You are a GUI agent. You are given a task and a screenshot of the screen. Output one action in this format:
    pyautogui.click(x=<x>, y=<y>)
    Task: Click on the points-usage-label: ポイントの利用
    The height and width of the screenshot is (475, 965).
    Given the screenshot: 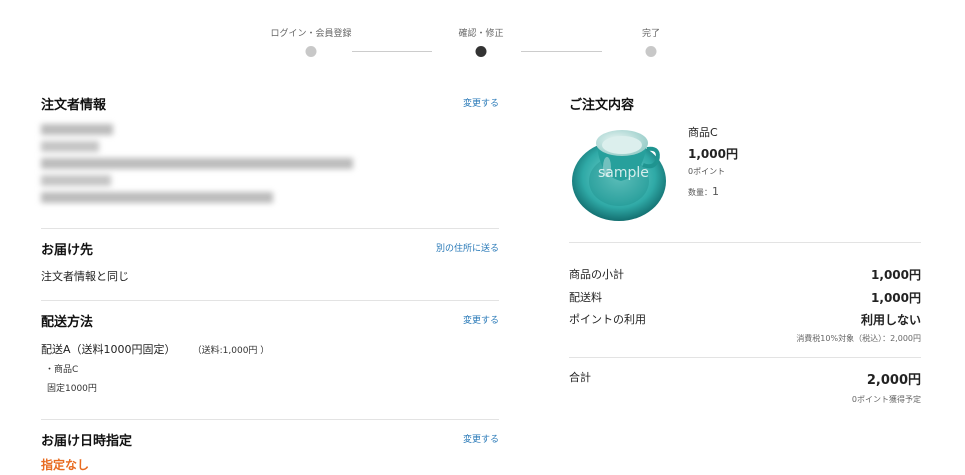 What is the action you would take?
    pyautogui.click(x=607, y=319)
    